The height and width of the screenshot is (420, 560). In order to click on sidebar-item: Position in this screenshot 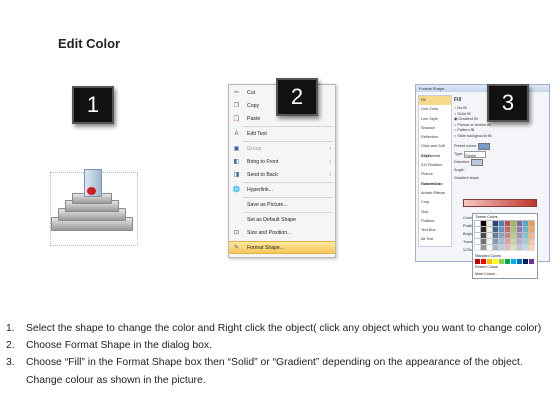, I will do `click(435, 221)`.